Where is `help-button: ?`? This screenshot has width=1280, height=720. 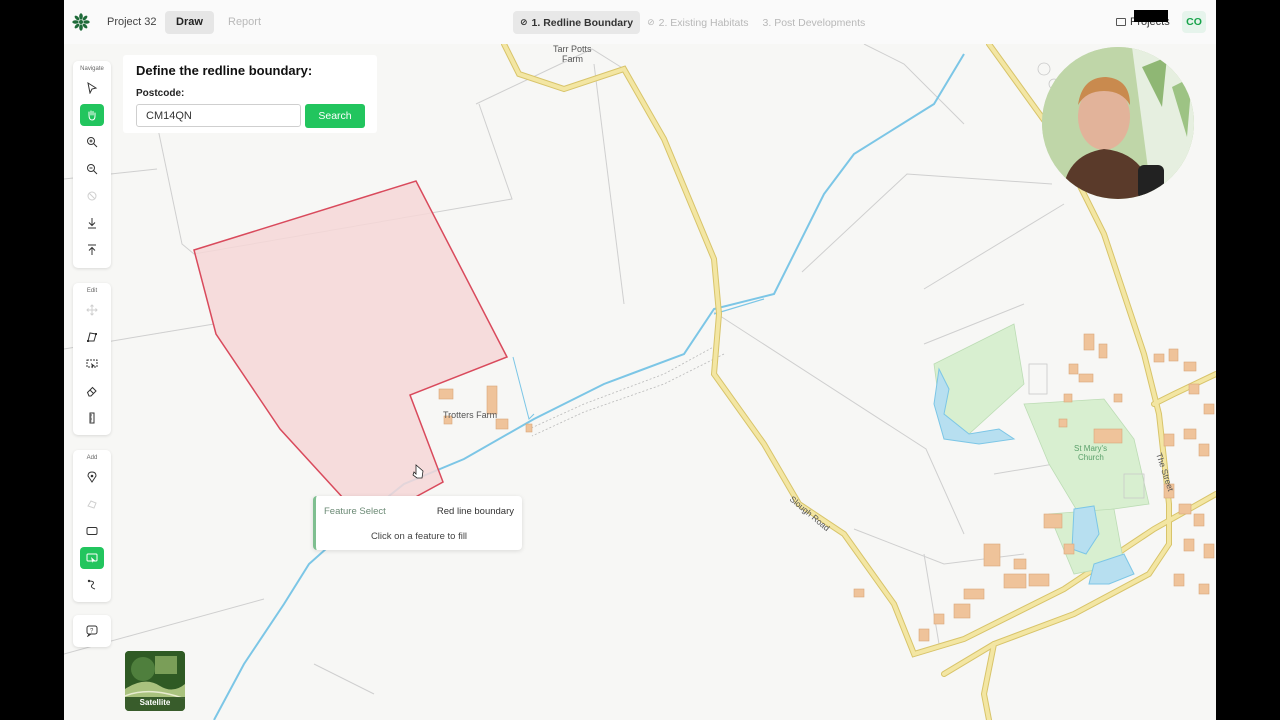 help-button: ? is located at coordinates (92, 631).